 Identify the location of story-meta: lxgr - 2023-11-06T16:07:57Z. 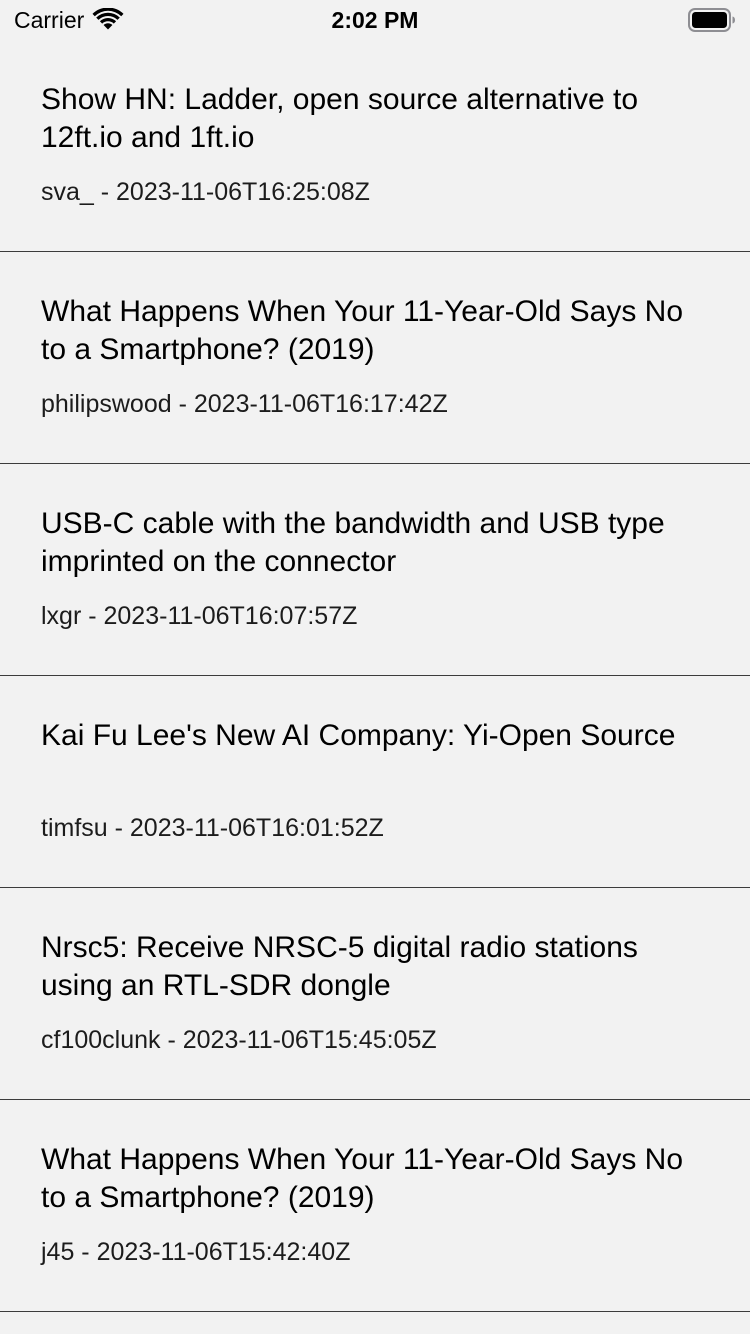
(199, 616).